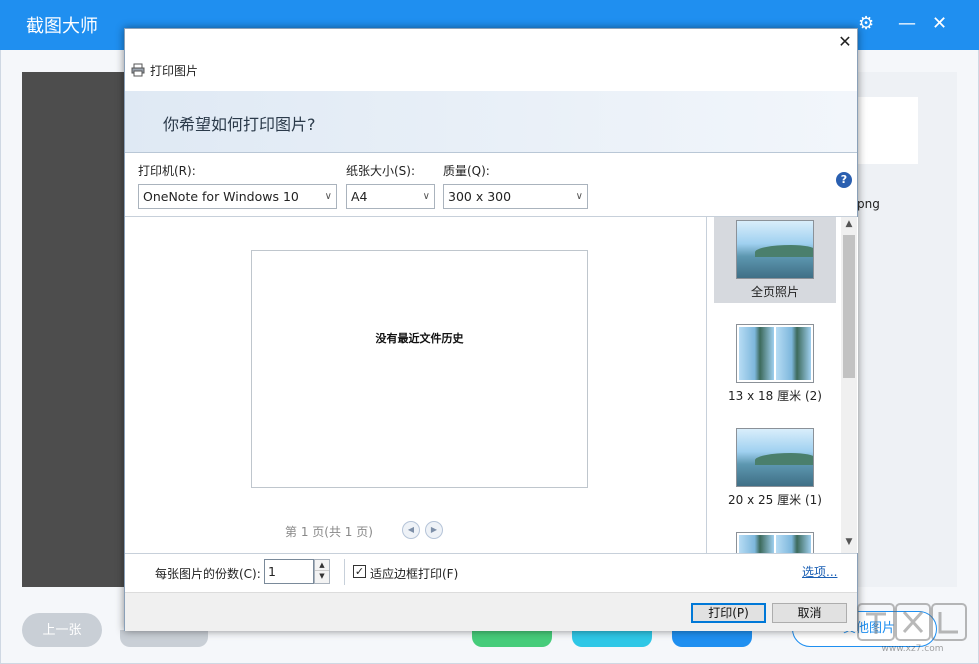 The width and height of the screenshot is (979, 664). I want to click on layout-label: 全页照片, so click(775, 291).